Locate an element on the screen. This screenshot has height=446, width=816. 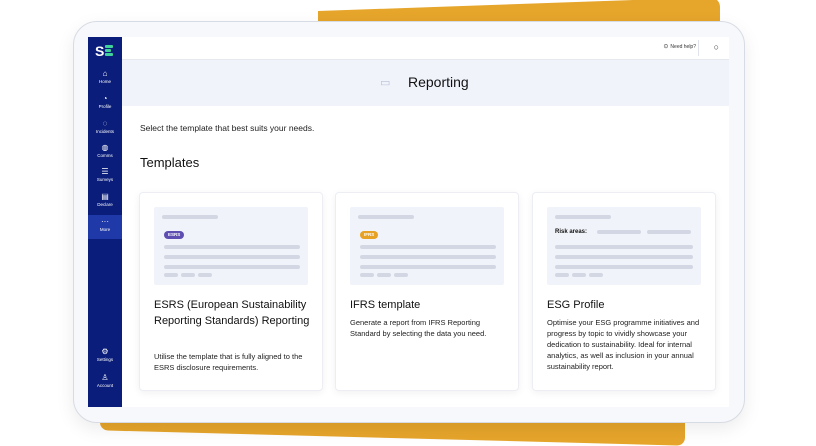
sidebar-item-label: Settings is located at coordinates (105, 359).